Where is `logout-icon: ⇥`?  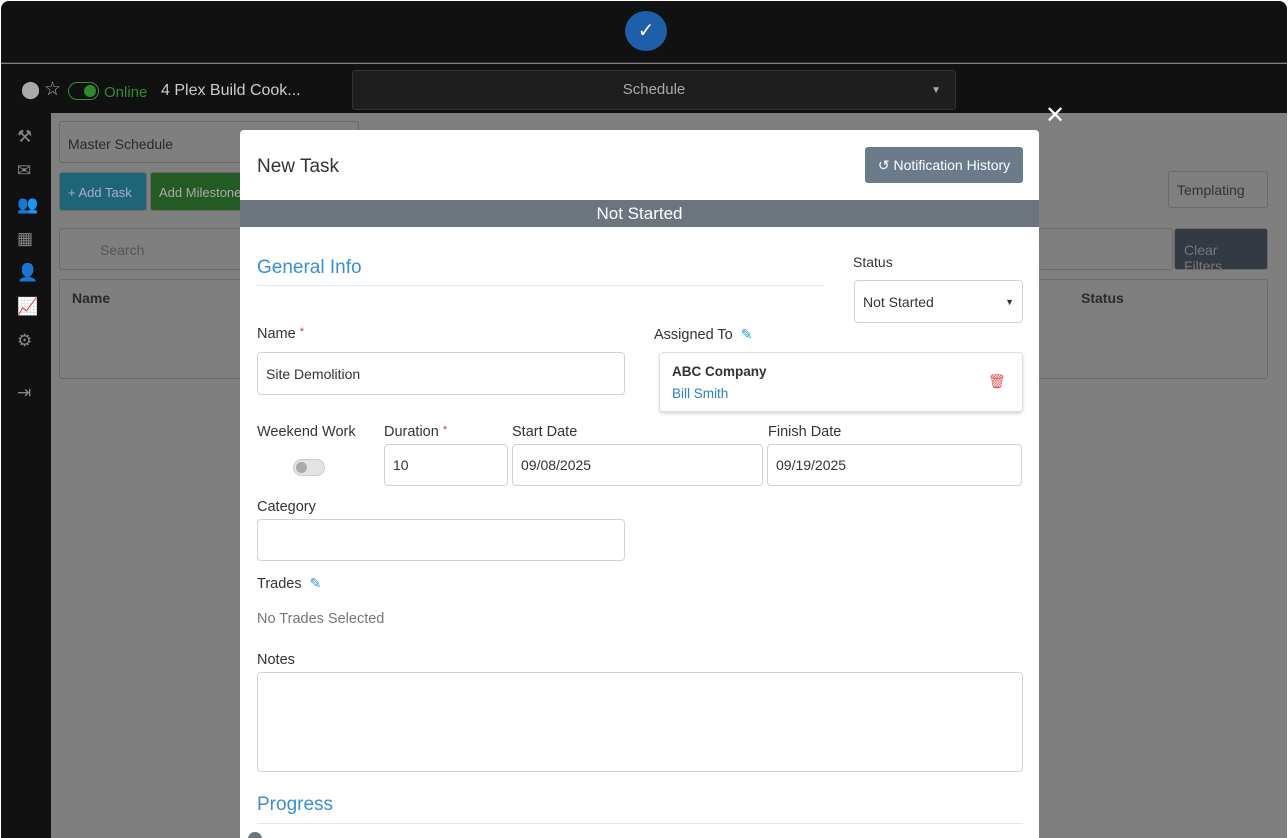
logout-icon: ⇥ is located at coordinates (24, 393).